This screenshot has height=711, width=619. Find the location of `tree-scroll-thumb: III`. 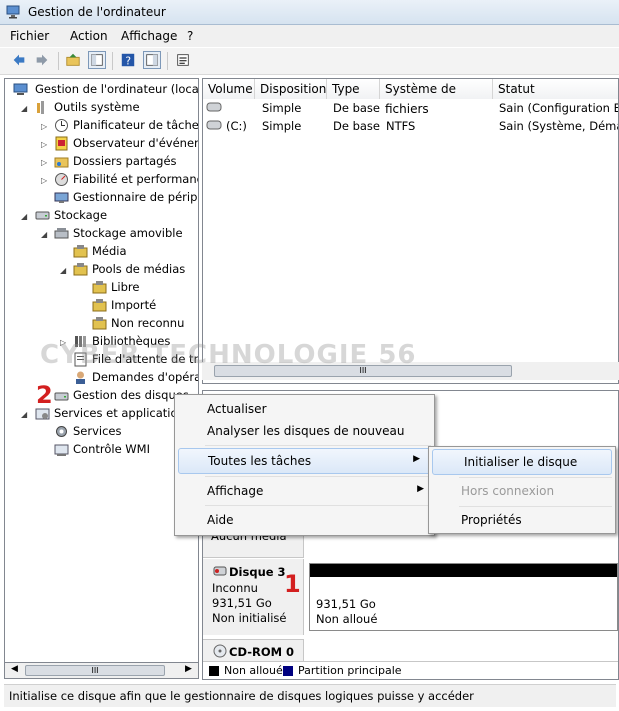

tree-scroll-thumb: III is located at coordinates (95, 670).